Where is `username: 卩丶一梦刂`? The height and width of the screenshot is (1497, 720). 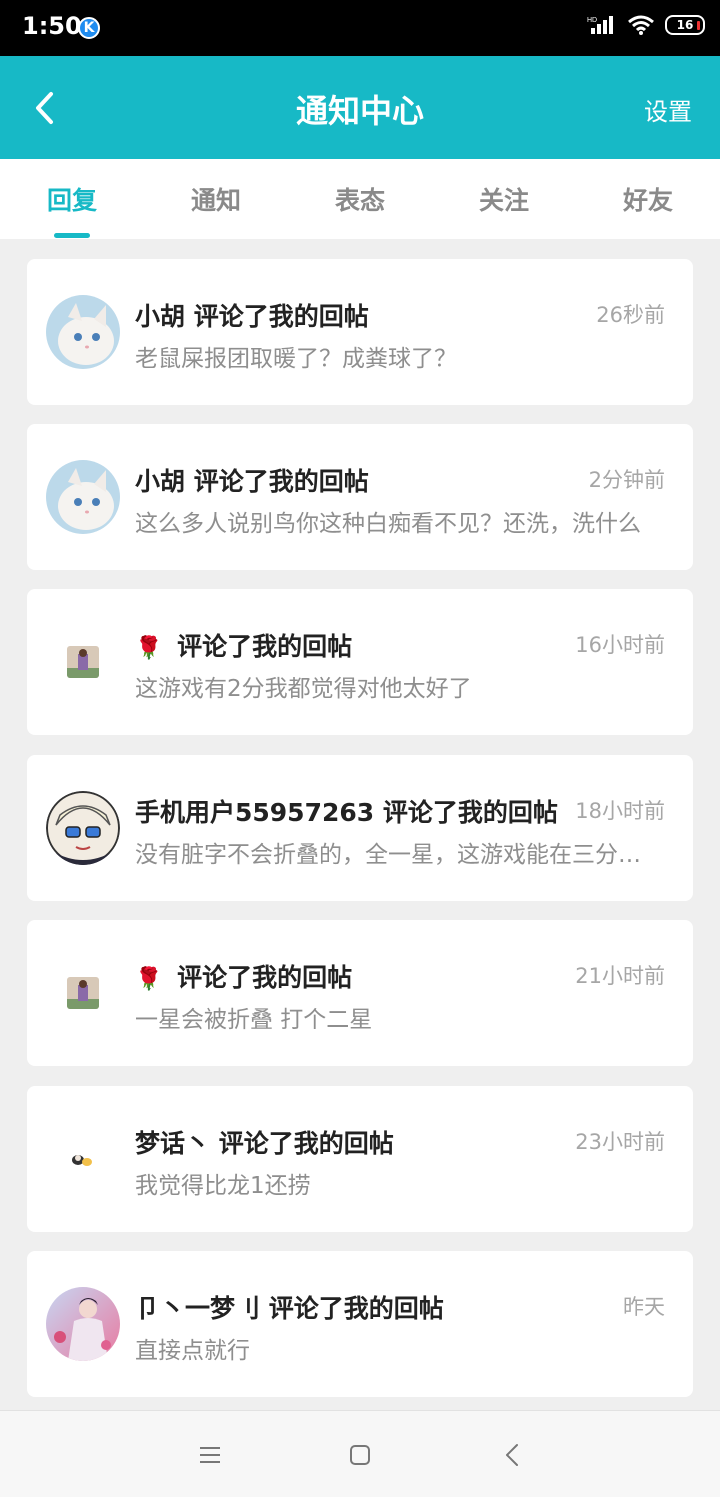
username: 卩丶一梦刂 is located at coordinates (197, 1308).